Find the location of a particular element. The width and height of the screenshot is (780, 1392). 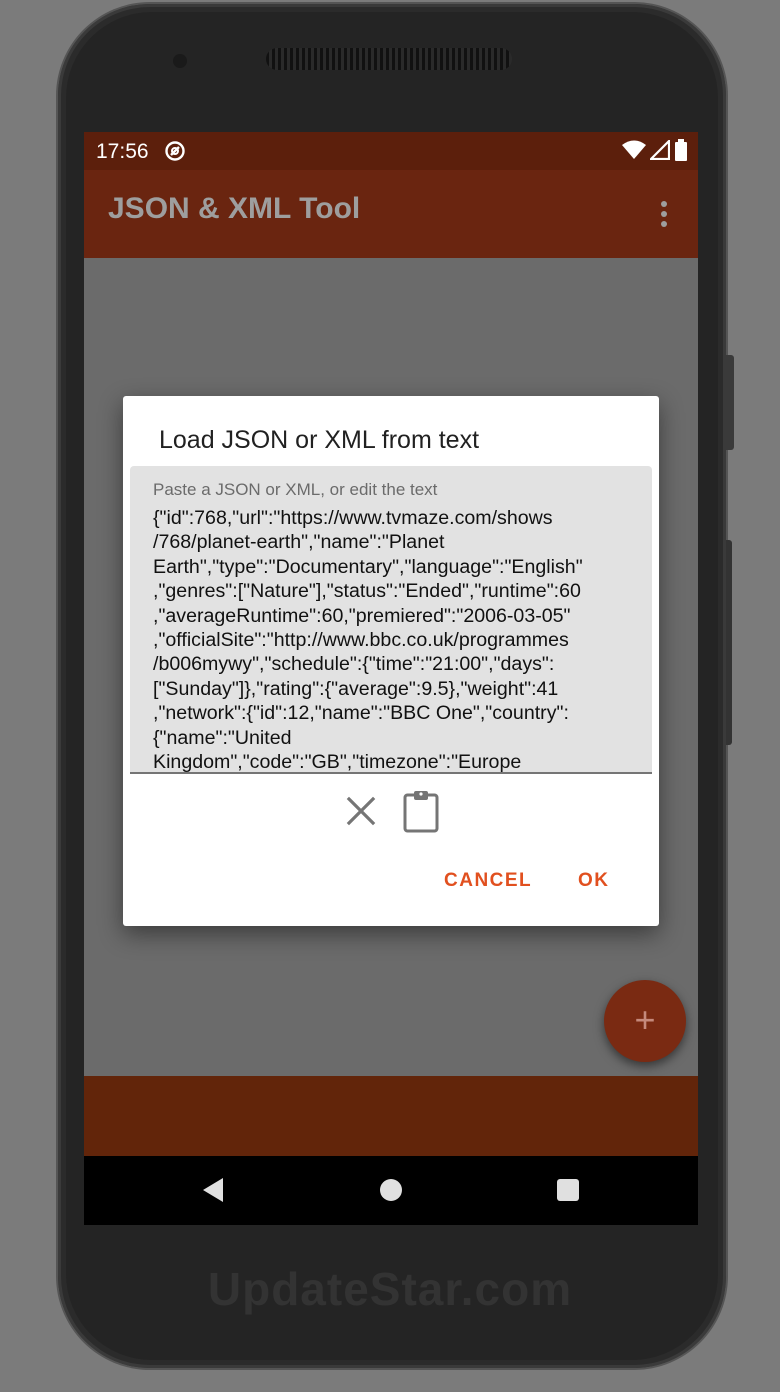

wifi-icon is located at coordinates (634, 149).